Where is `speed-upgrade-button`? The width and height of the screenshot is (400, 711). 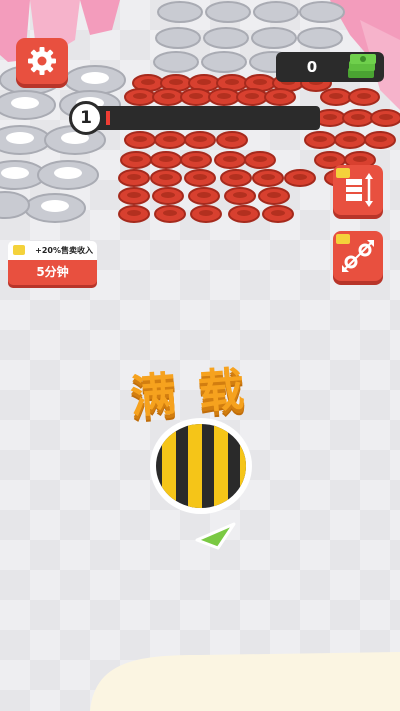 speed-upgrade-button is located at coordinates (358, 256).